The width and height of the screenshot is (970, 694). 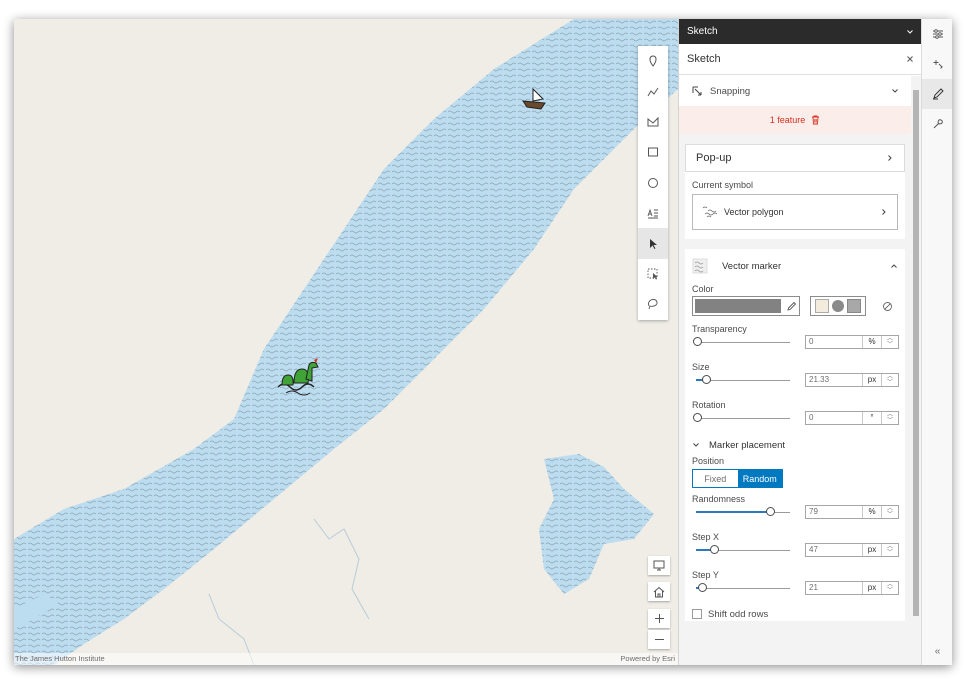 What do you see at coordinates (937, 34) in the screenshot?
I see `settings-icon` at bounding box center [937, 34].